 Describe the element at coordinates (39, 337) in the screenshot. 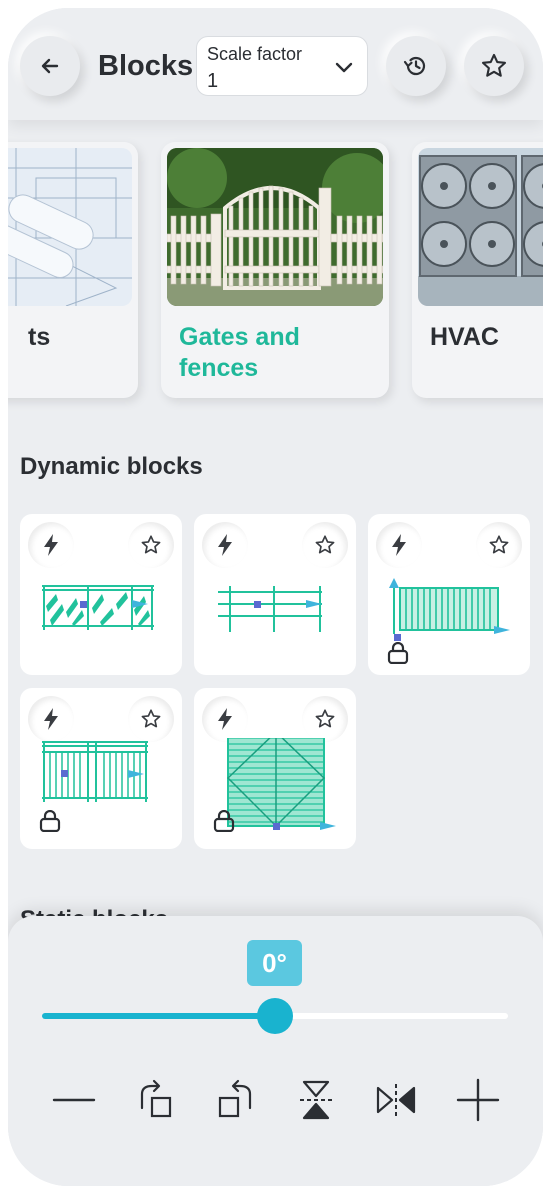

I see `category-label: ts` at that location.